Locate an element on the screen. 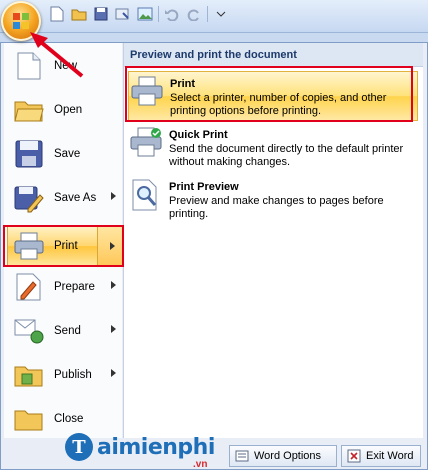 This screenshot has height=470, width=428. redo-icon is located at coordinates (194, 14).